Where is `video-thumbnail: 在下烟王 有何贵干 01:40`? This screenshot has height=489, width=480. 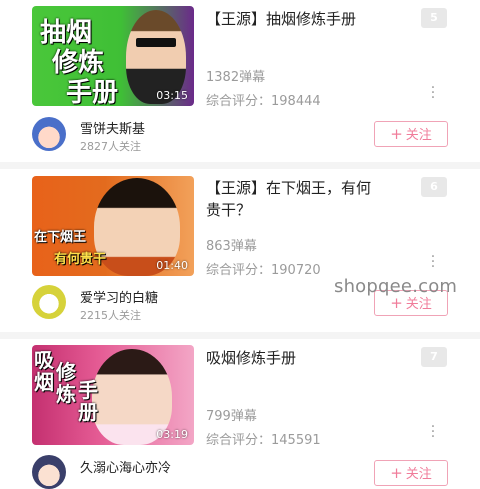 video-thumbnail: 在下烟王 有何贵干 01:40 is located at coordinates (113, 226).